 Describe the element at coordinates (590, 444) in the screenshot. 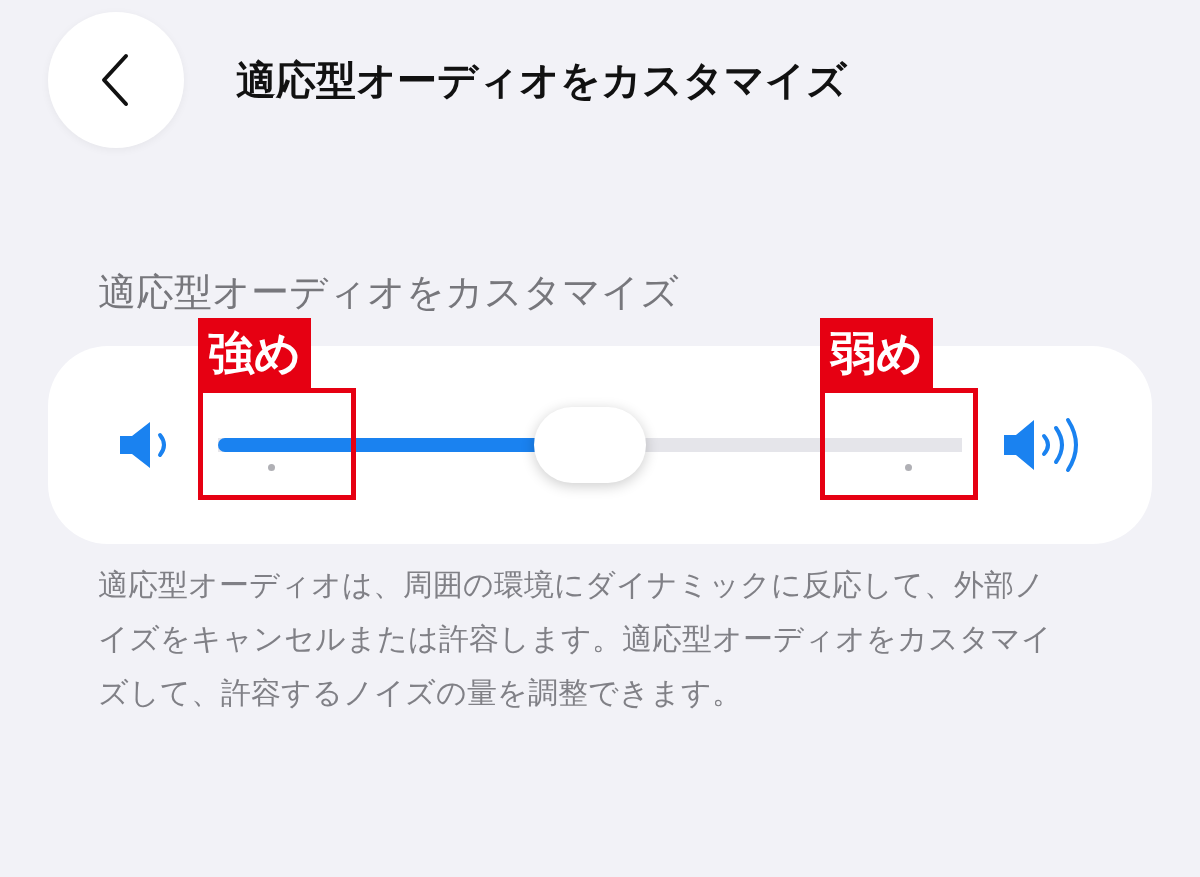

I see `slider-thumb` at that location.